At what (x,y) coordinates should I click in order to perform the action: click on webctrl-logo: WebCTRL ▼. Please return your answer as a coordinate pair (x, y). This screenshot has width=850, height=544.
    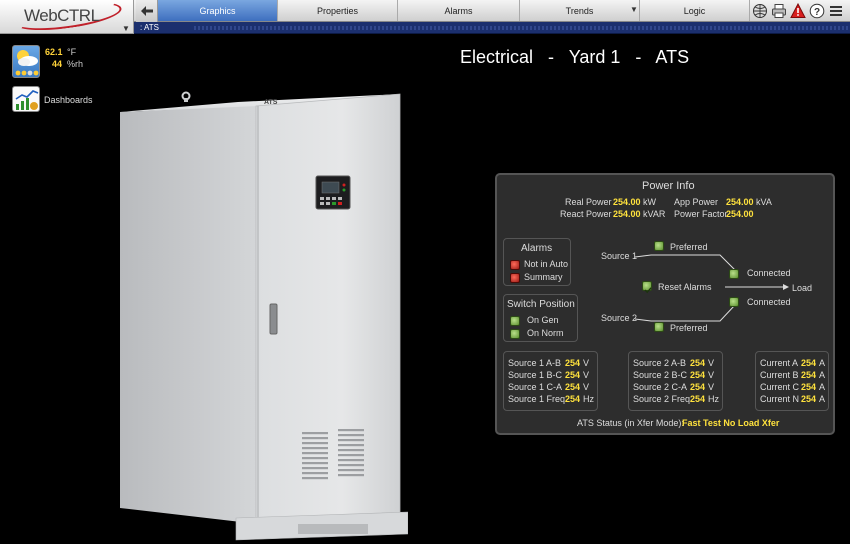
    Looking at the image, I should click on (67, 18).